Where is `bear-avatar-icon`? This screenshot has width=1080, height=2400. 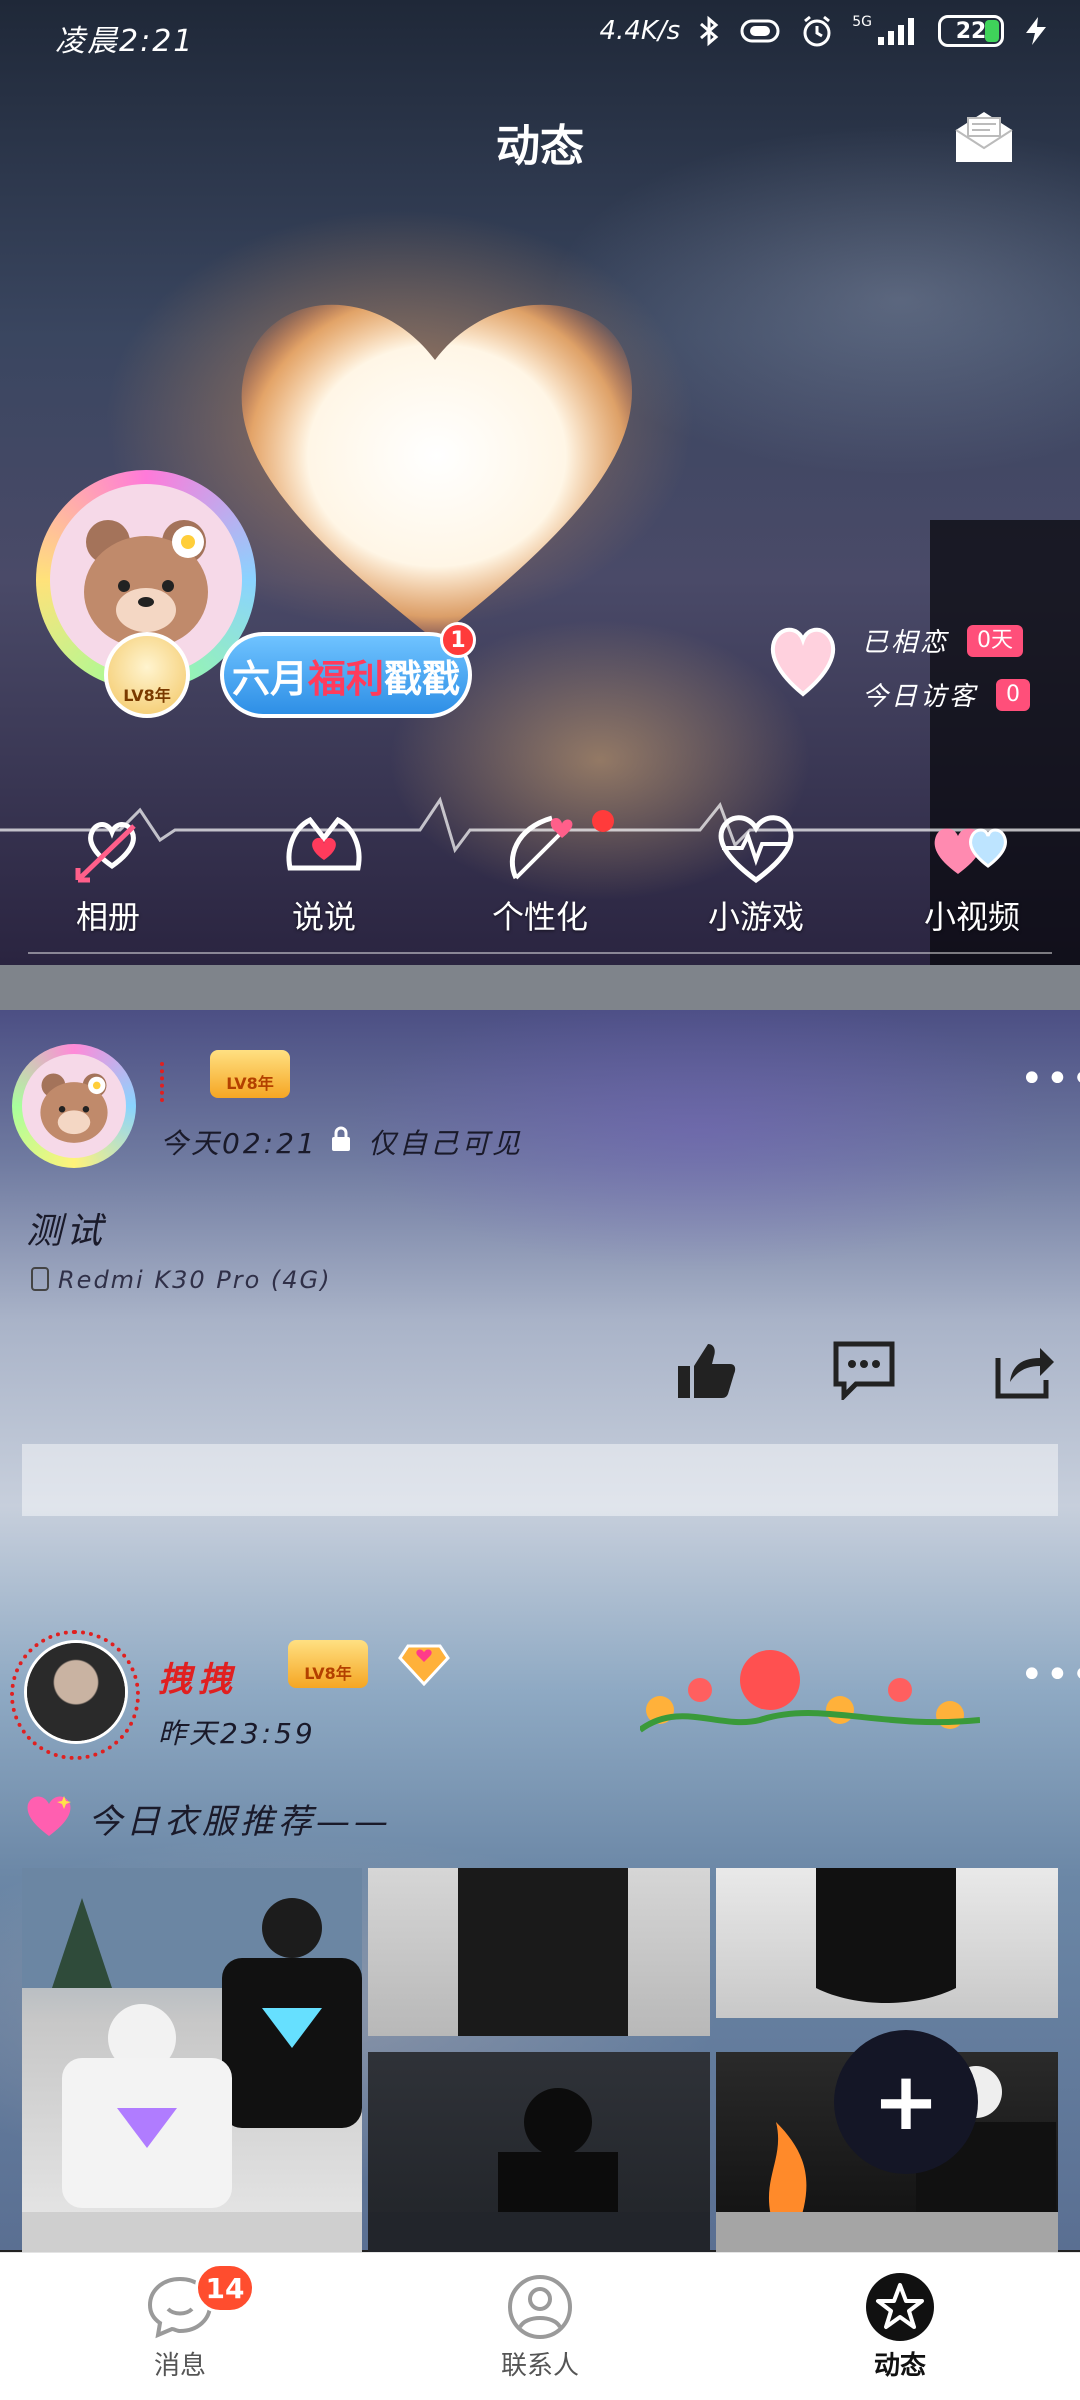
bear-avatar-icon is located at coordinates (74, 1108).